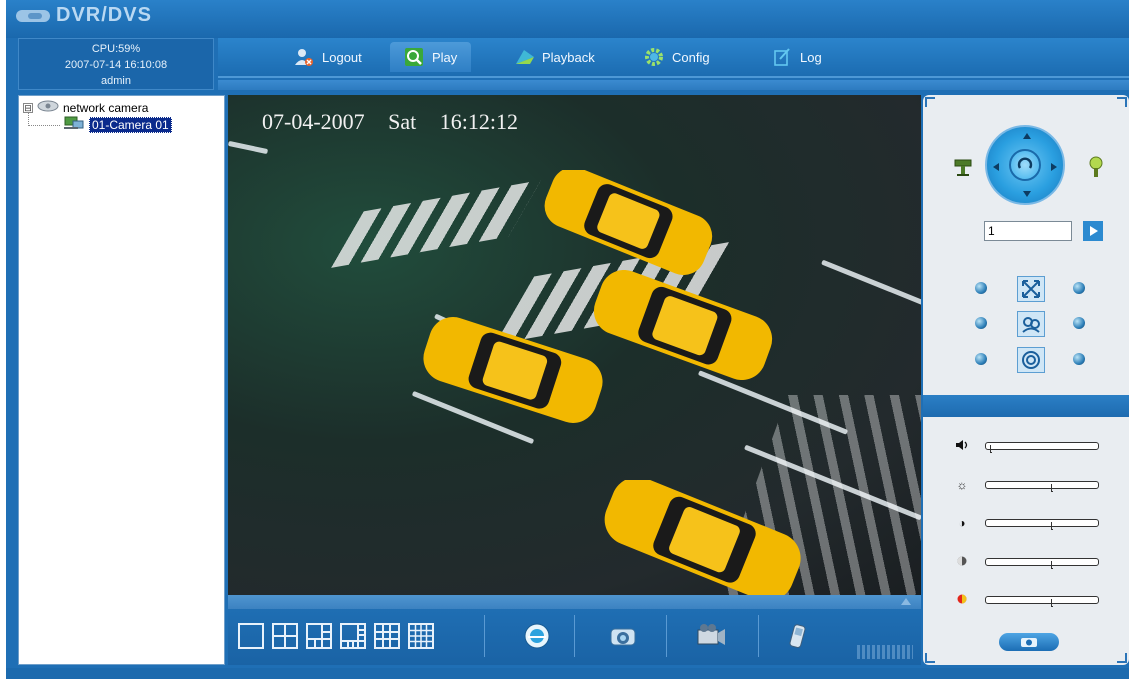 The height and width of the screenshot is (679, 1129). Describe the element at coordinates (44, 119) in the screenshot. I see `tree-connector` at that location.